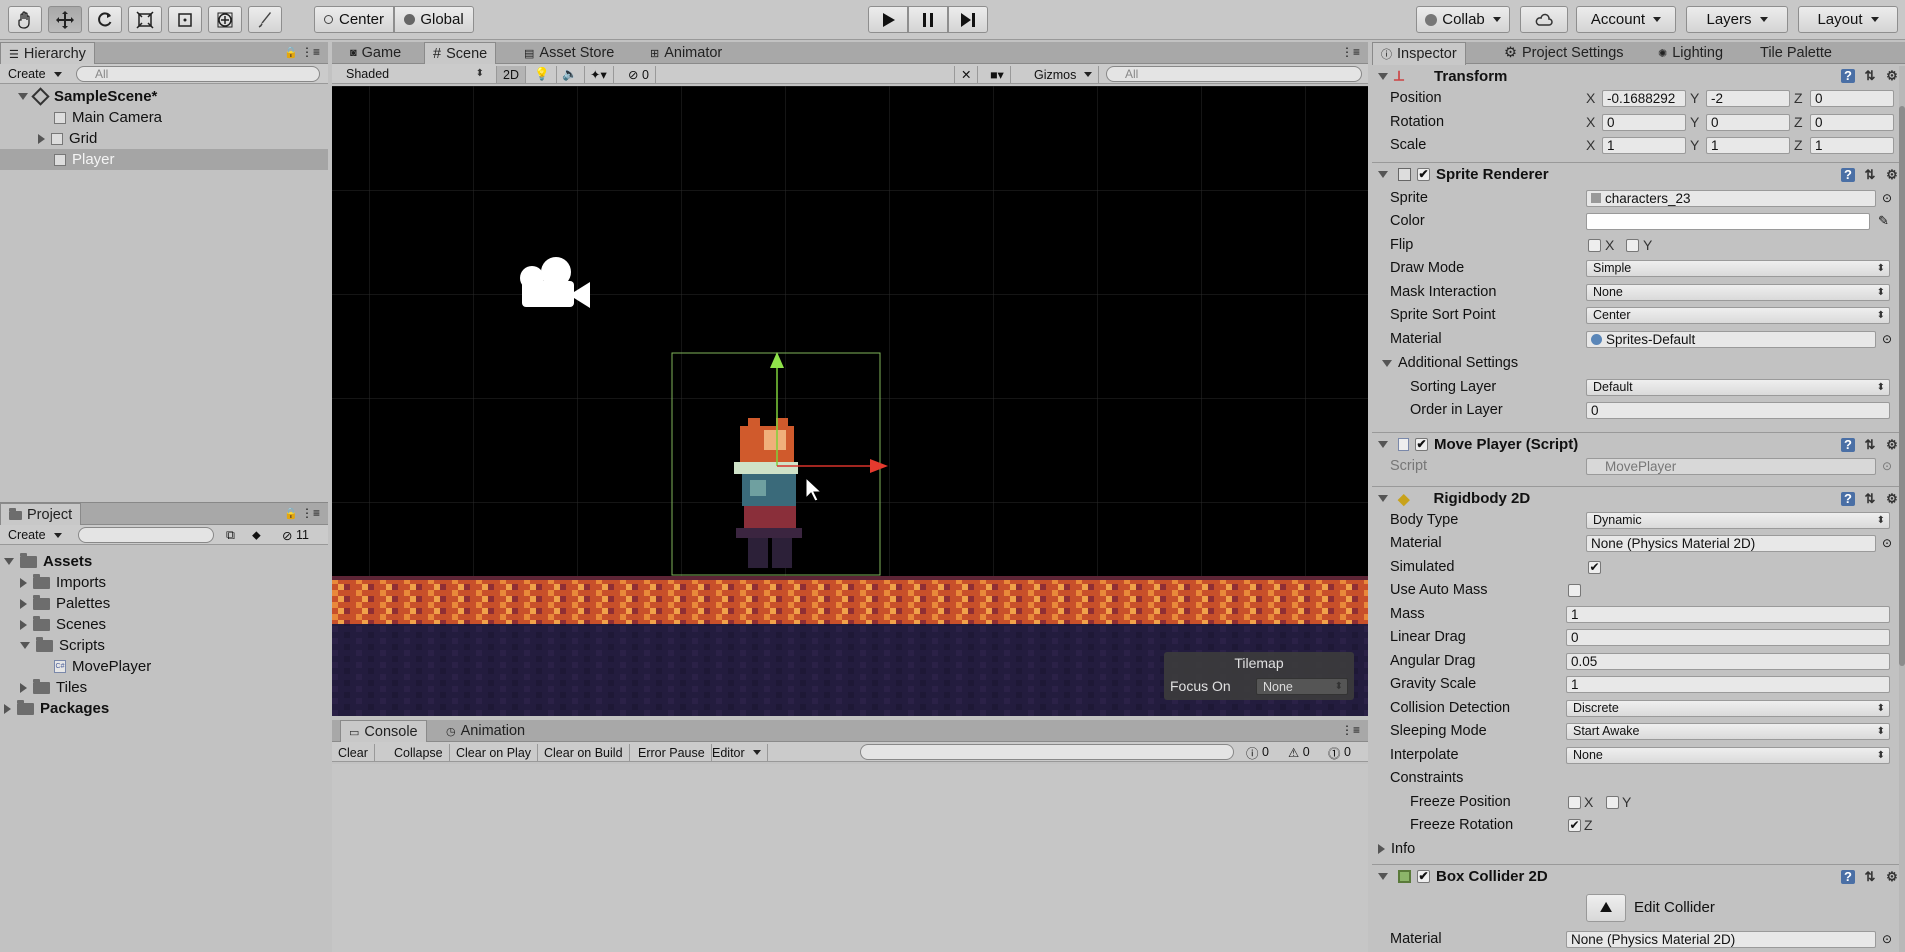  I want to click on toggle-2d-button: 2D, so click(511, 74).